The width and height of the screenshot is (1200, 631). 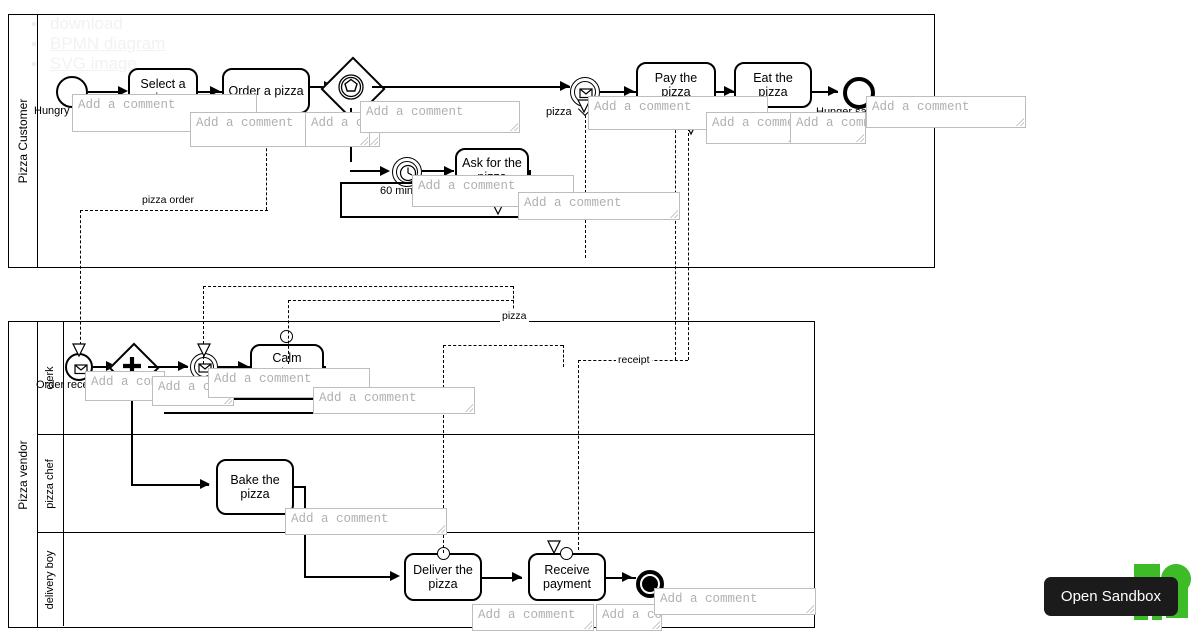 I want to click on flow-ask-loop-seg, so click(x=341, y=200).